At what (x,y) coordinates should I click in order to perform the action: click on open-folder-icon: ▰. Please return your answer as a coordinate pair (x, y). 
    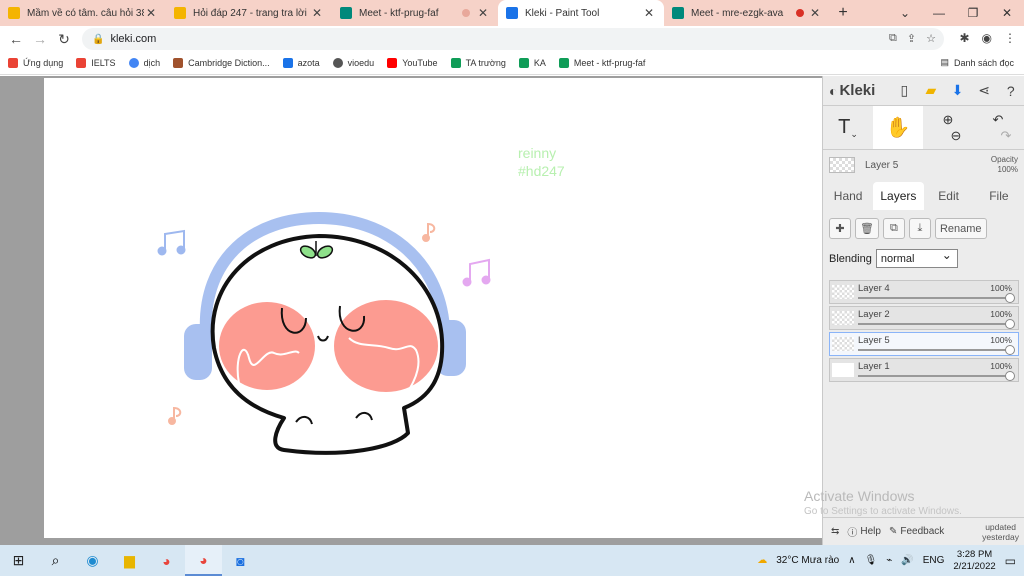
    Looking at the image, I should click on (931, 90).